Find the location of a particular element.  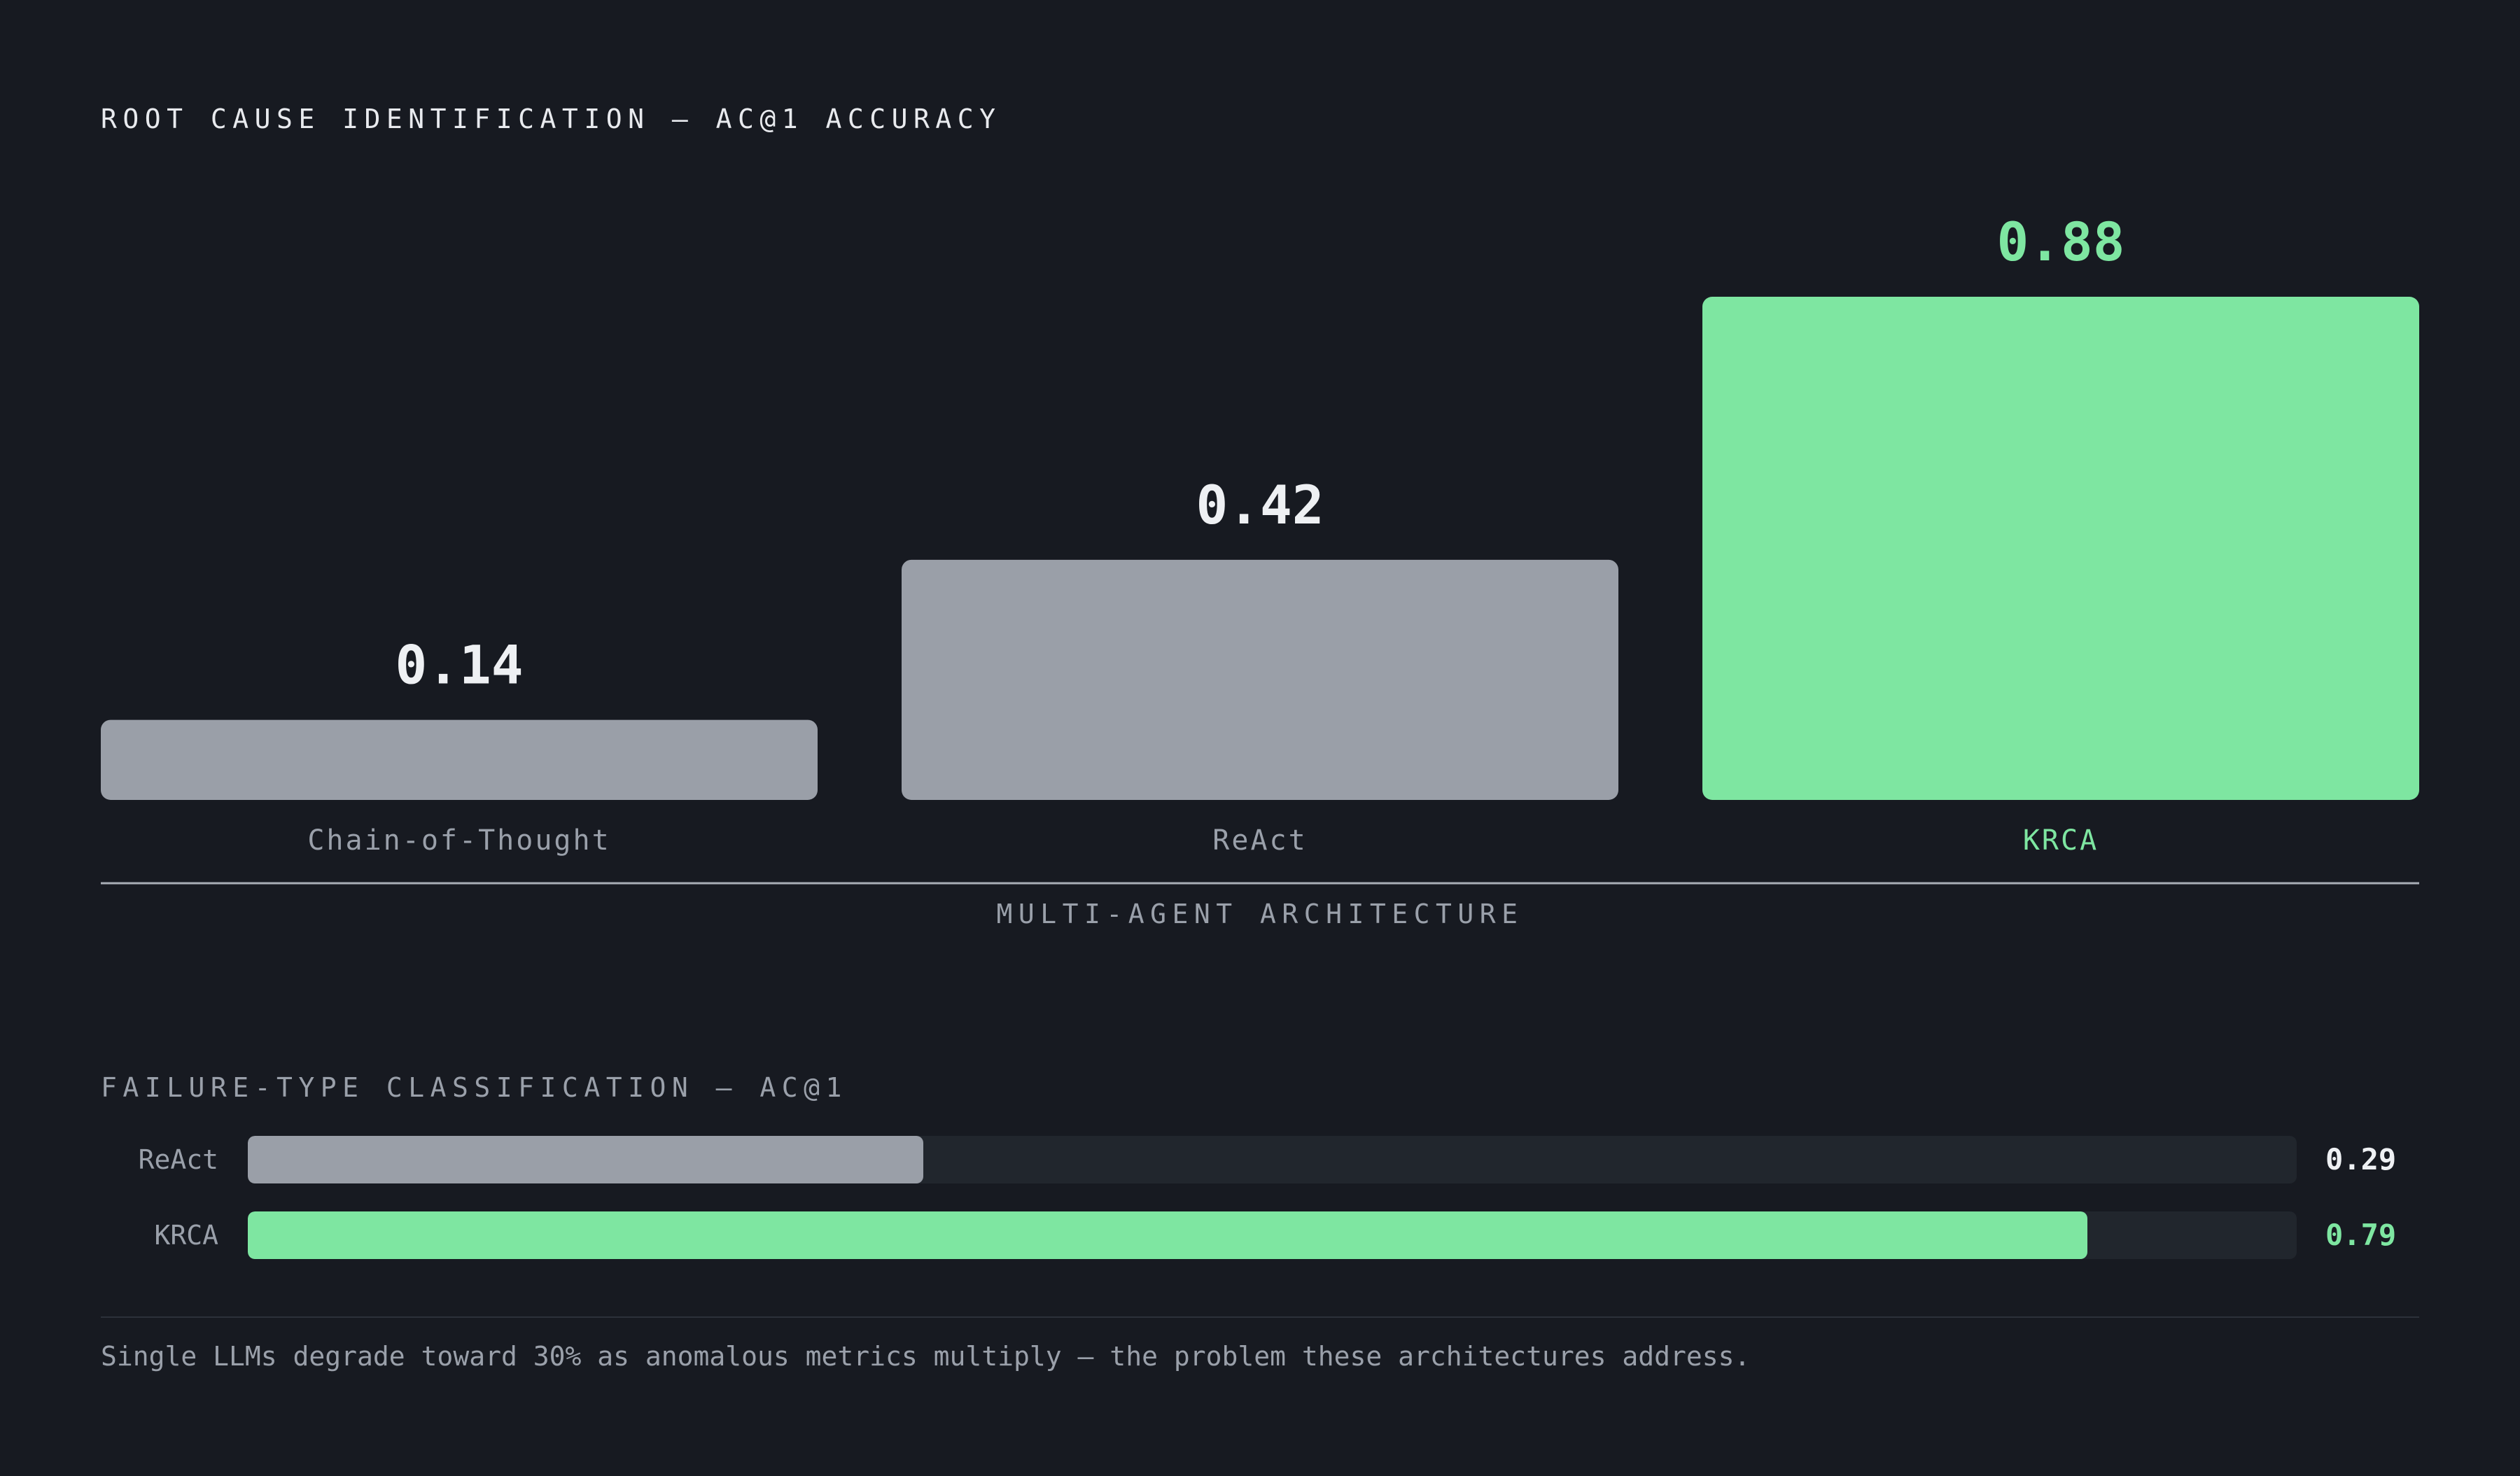

category-label: Chain-of-Thought is located at coordinates (458, 841).